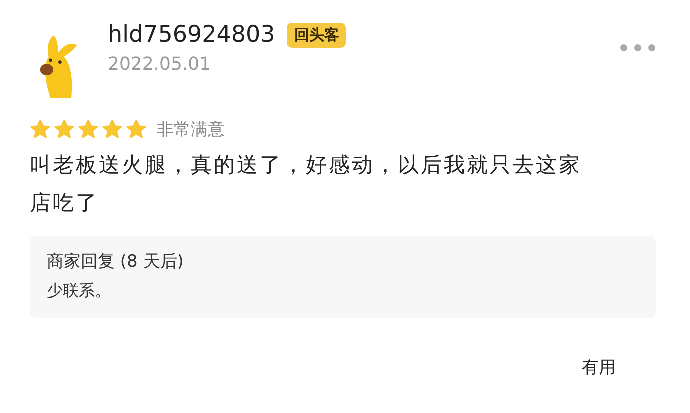 The image size is (690, 413). I want to click on rating-label: 非常满意, so click(191, 130).